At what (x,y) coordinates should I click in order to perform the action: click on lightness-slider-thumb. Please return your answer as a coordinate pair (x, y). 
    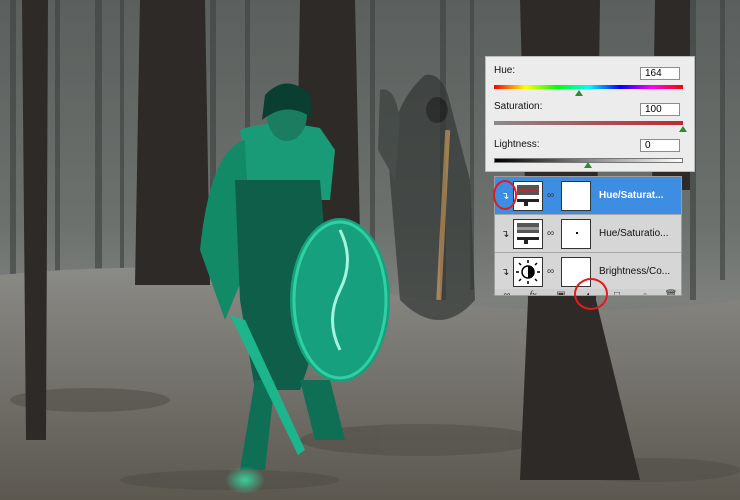
    Looking at the image, I should click on (588, 165).